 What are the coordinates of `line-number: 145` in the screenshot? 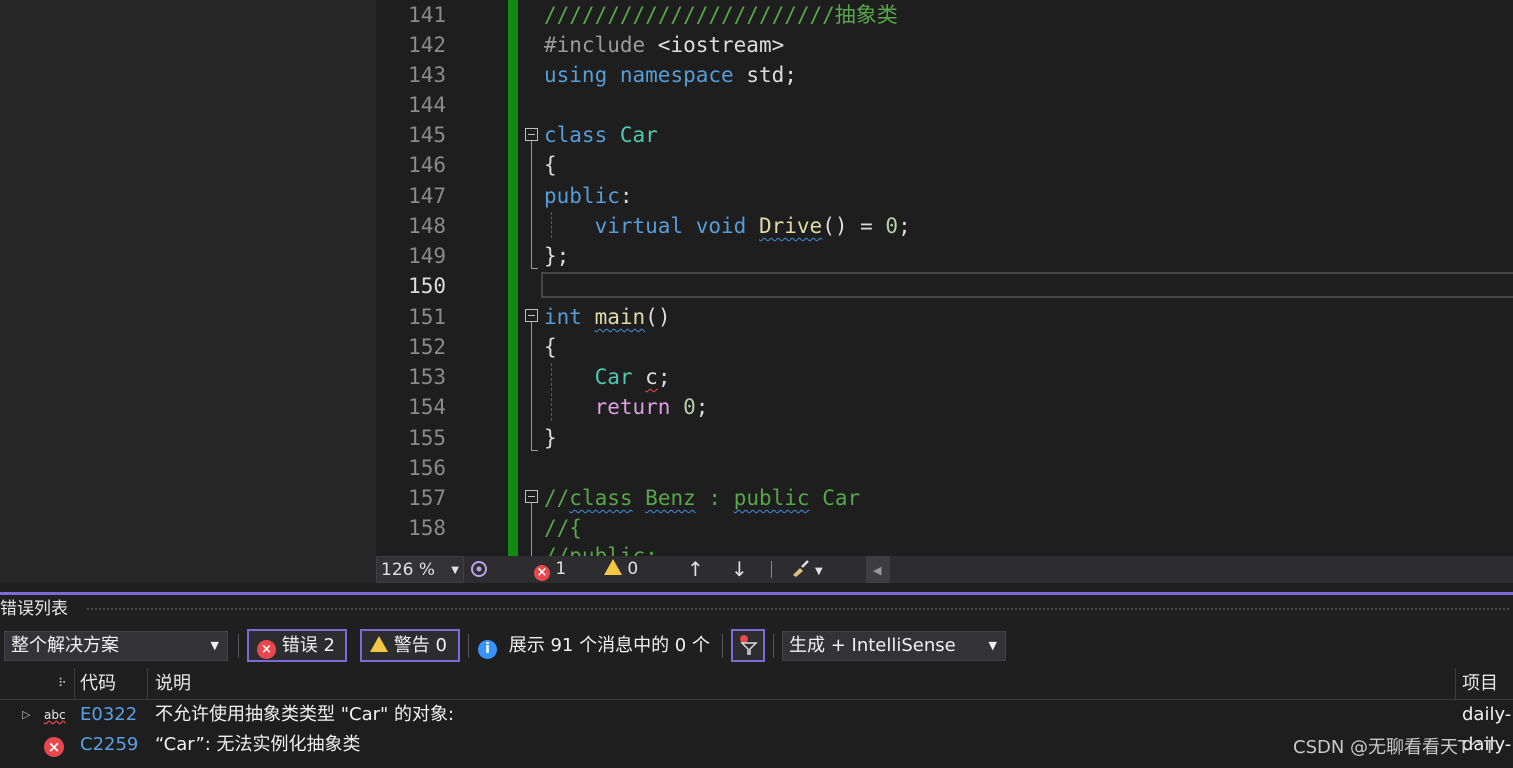 It's located at (427, 135).